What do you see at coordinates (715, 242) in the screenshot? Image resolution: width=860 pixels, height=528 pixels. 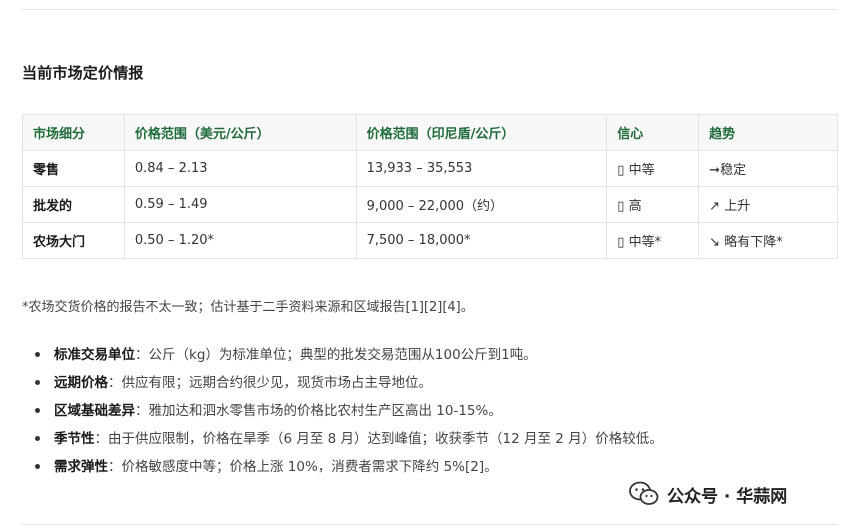 I see `down-right-arrow-icon: ↘` at bounding box center [715, 242].